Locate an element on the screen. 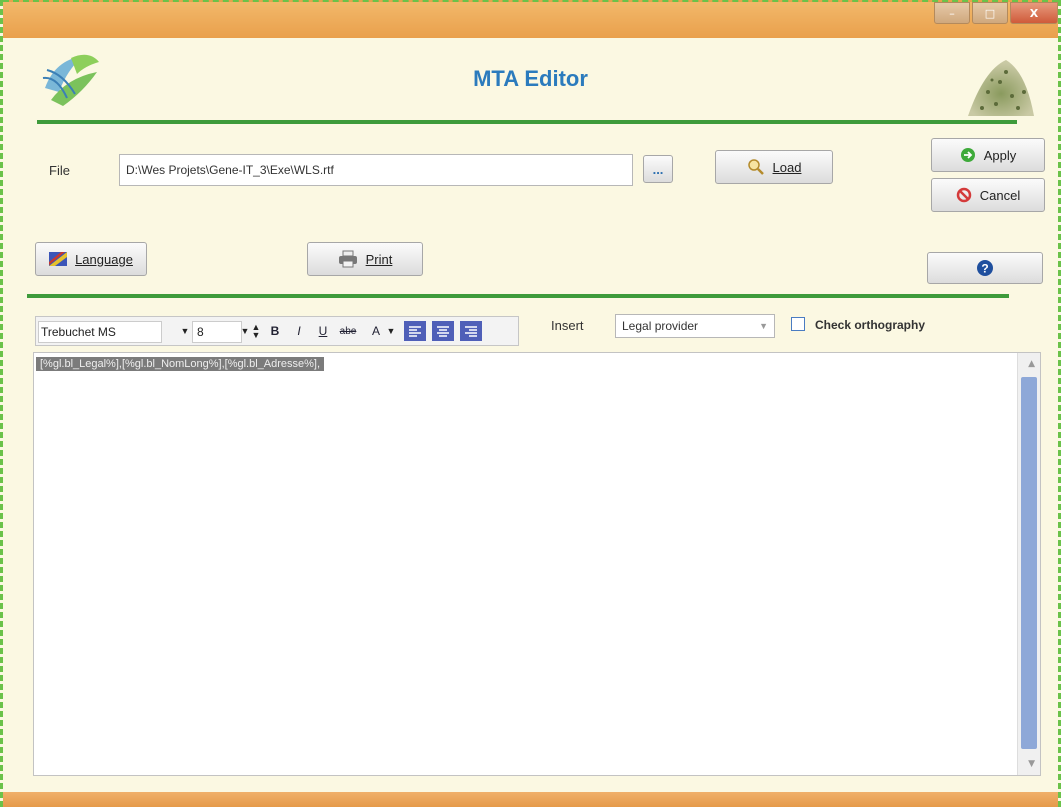 The width and height of the screenshot is (1061, 807). language-button: Language is located at coordinates (91, 259).